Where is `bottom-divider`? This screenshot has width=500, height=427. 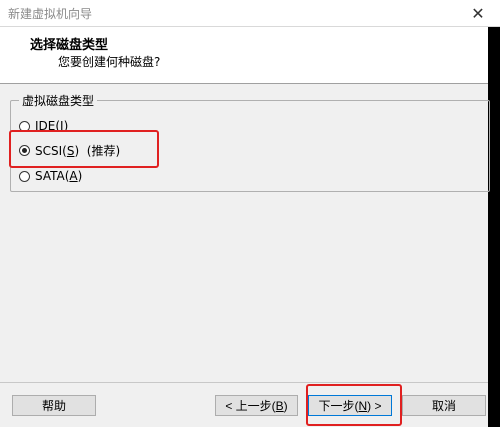
bottom-divider is located at coordinates (244, 382).